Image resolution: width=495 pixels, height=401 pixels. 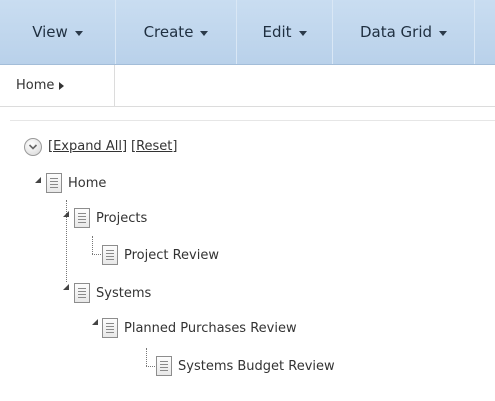 What do you see at coordinates (87, 146) in the screenshot?
I see `expand-all-link: [Expand All]` at bounding box center [87, 146].